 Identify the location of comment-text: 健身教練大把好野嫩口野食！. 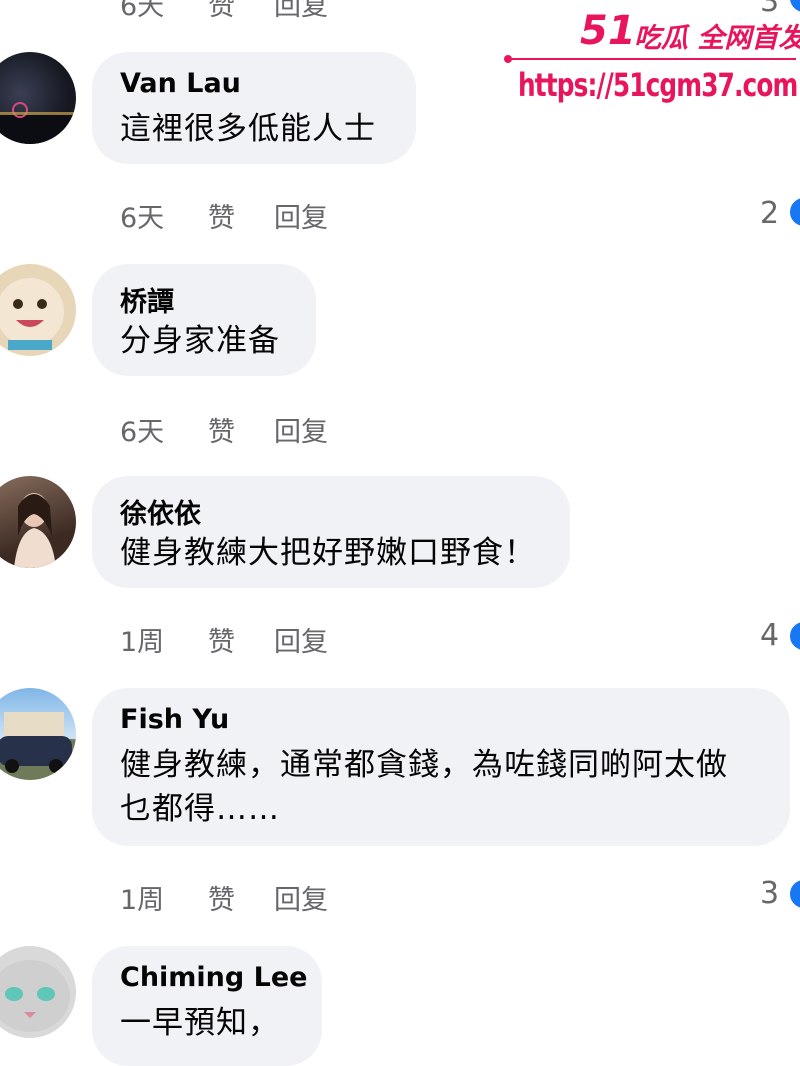
(328, 553).